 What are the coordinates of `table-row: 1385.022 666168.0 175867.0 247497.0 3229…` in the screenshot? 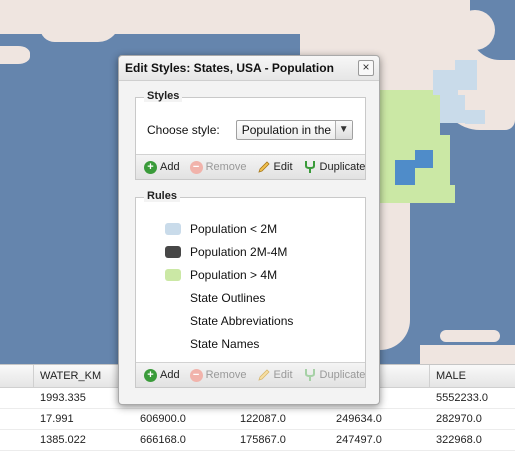 It's located at (257, 440).